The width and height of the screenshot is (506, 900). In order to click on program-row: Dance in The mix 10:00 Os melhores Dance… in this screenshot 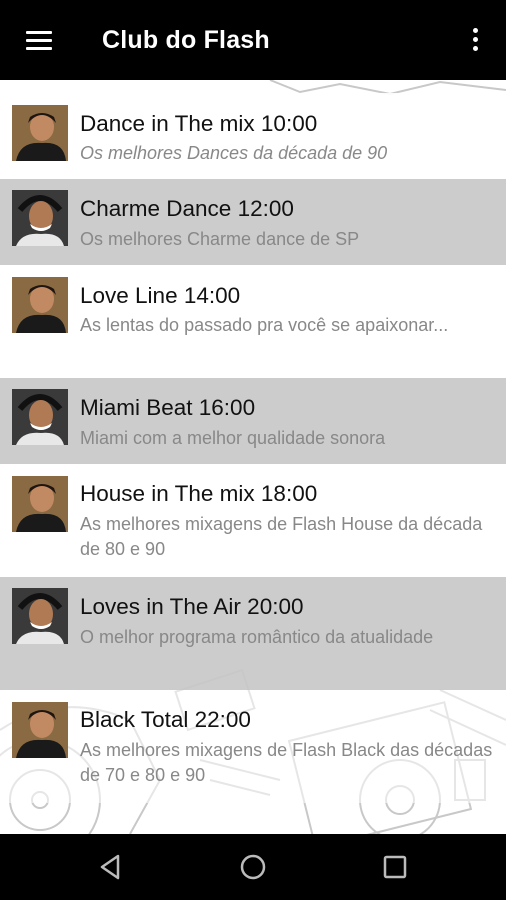, I will do `click(253, 136)`.